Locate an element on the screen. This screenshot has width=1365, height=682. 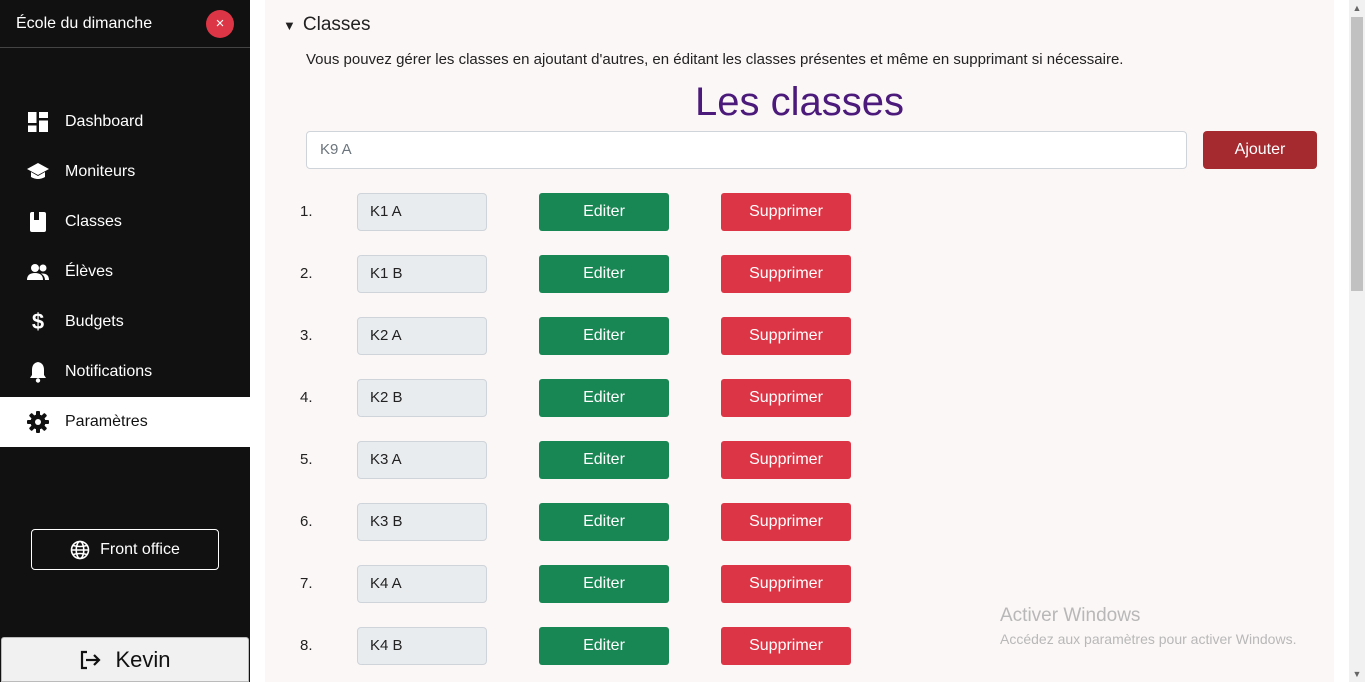
sidebar-item-label: Moniteurs is located at coordinates (100, 171).